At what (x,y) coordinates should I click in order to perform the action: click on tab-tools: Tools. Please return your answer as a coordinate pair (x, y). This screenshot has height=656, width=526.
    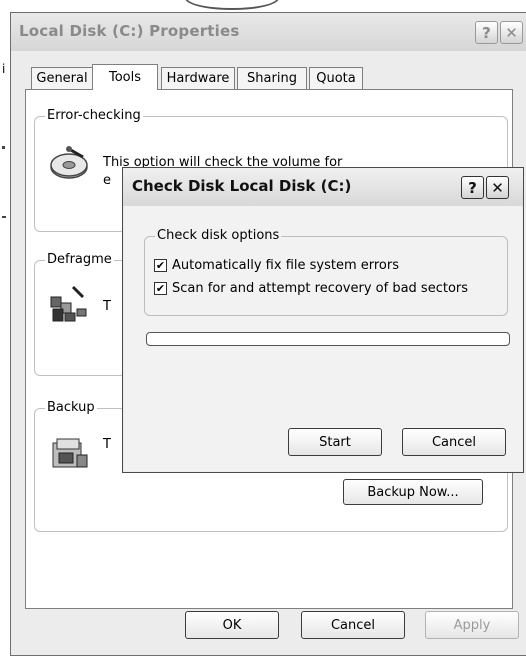
    Looking at the image, I should click on (125, 77).